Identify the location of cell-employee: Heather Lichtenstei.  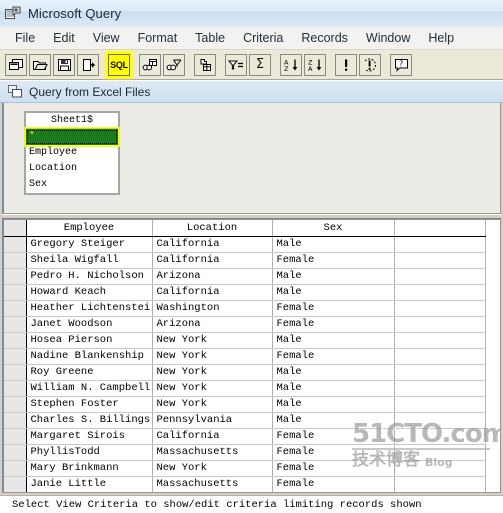
(89, 308).